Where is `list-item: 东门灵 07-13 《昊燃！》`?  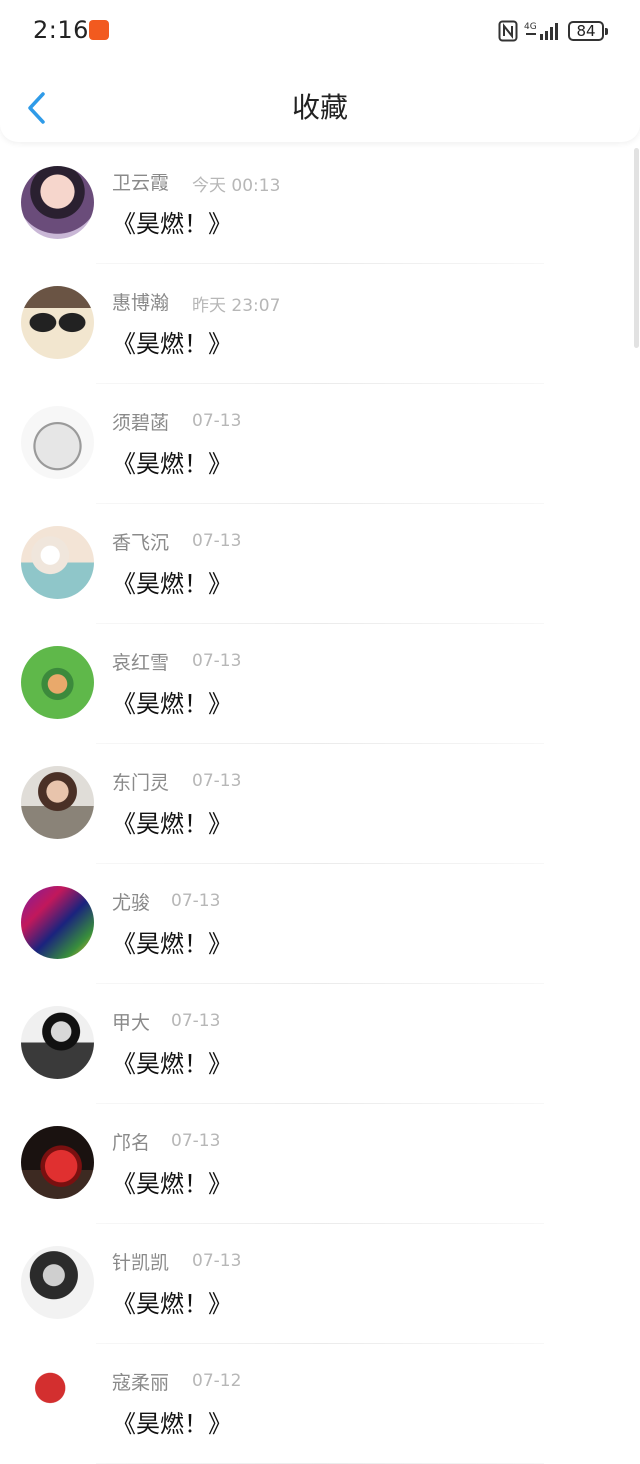 list-item: 东门灵 07-13 《昊燃！》 is located at coordinates (320, 804).